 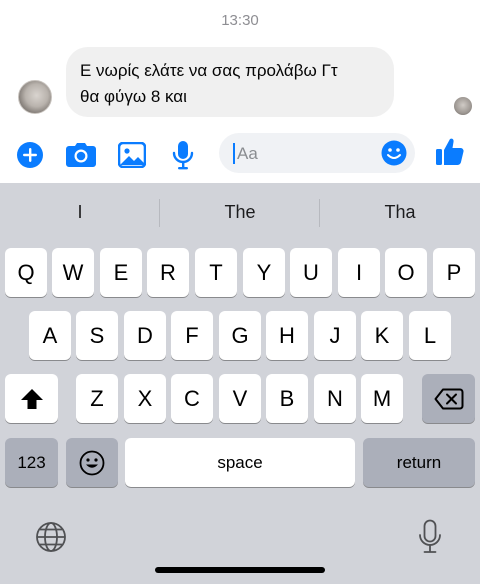 I want to click on key-s: S, so click(x=97, y=335).